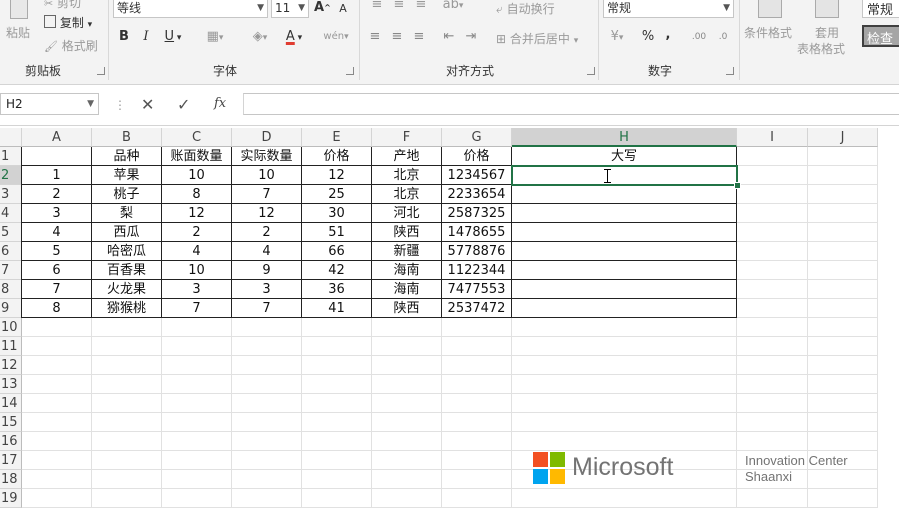  I want to click on cell-g3: 2233654, so click(477, 194).